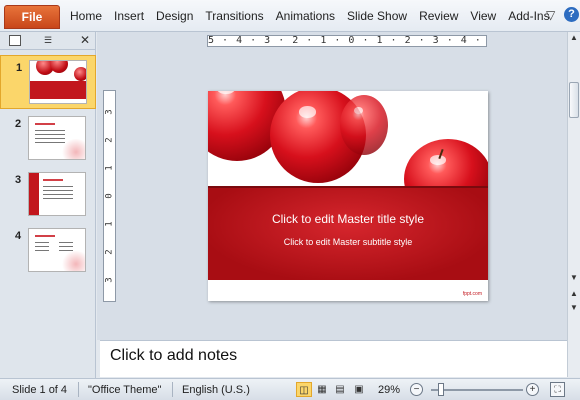 The height and width of the screenshot is (400, 580). What do you see at coordinates (216, 390) in the screenshot?
I see `language-indicator: English (U.S.)` at bounding box center [216, 390].